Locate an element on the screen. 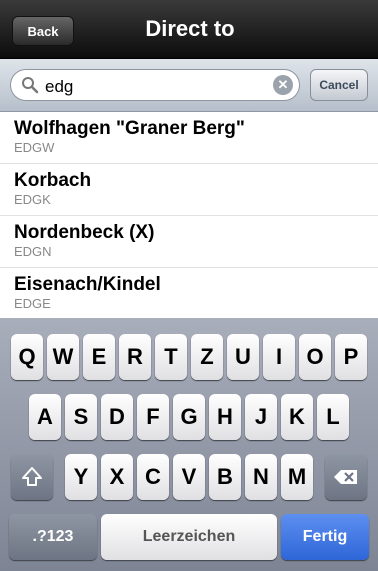 The height and width of the screenshot is (571, 378). navigation-bar: Back Direct to is located at coordinates (189, 29).